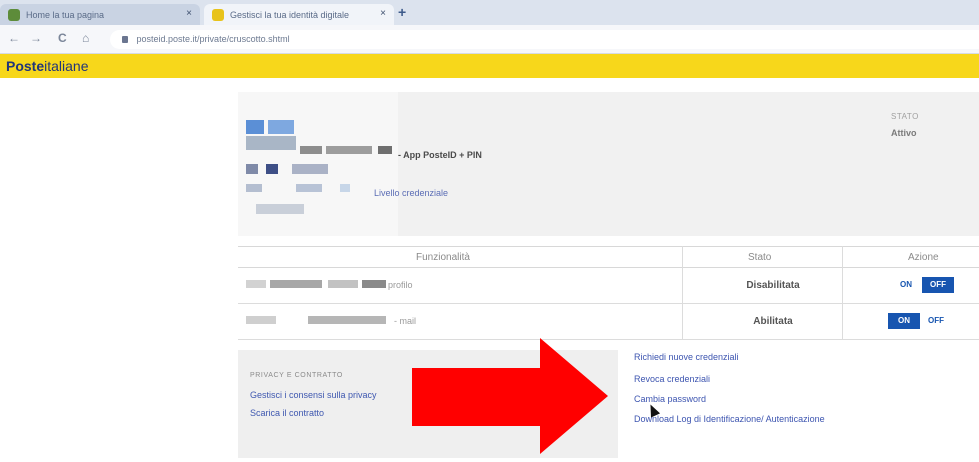 This screenshot has height=462, width=979. I want to click on back-icon: ←, so click(14, 38).